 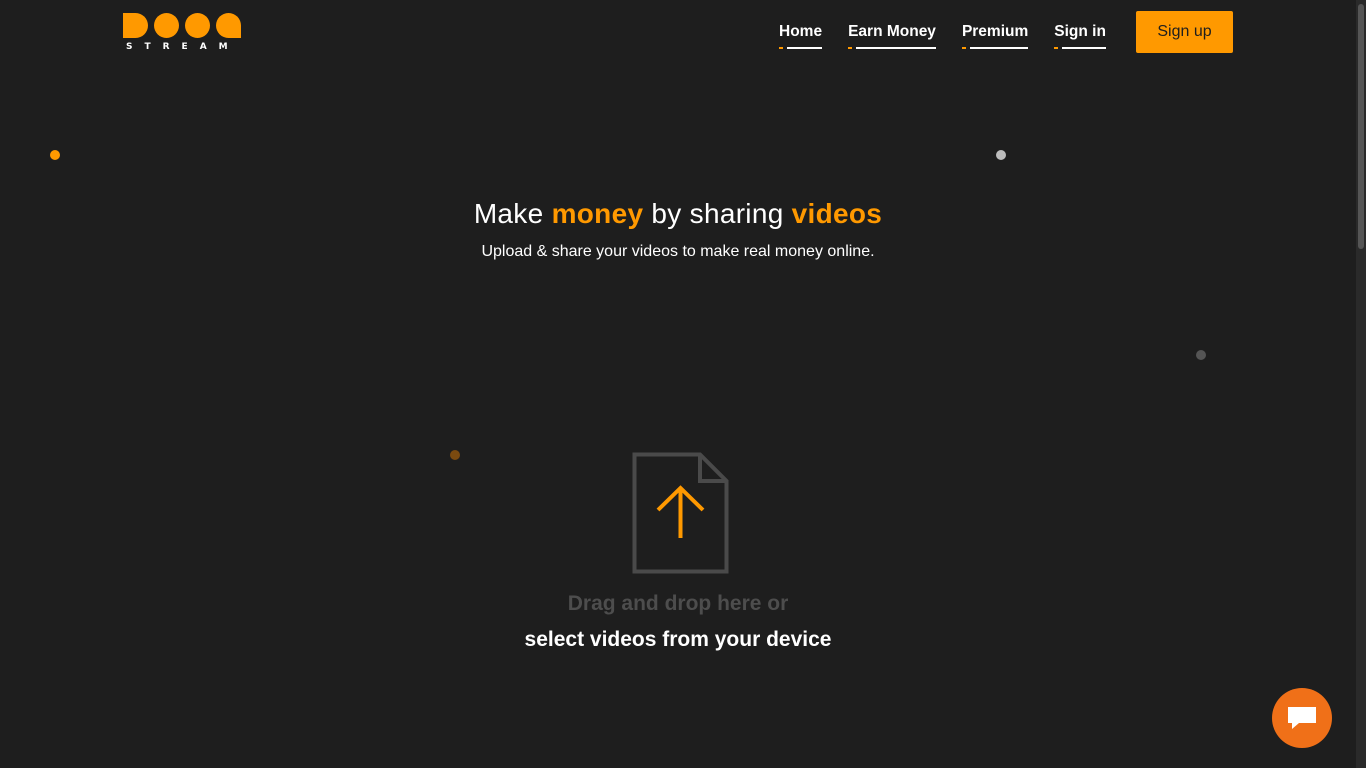 I want to click on nav-sign-in: Sign in, so click(x=1080, y=35).